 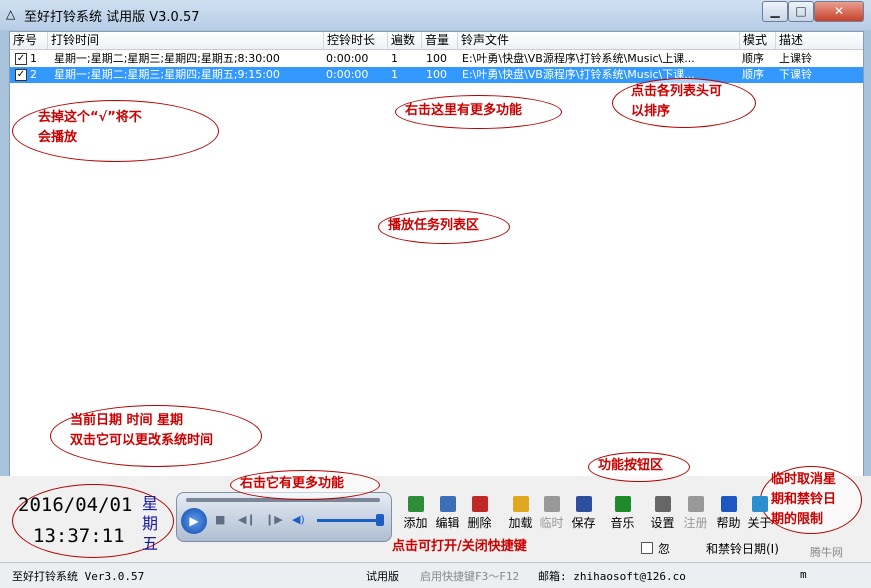 I want to click on current-date: 2016/04/01, so click(x=75, y=505).